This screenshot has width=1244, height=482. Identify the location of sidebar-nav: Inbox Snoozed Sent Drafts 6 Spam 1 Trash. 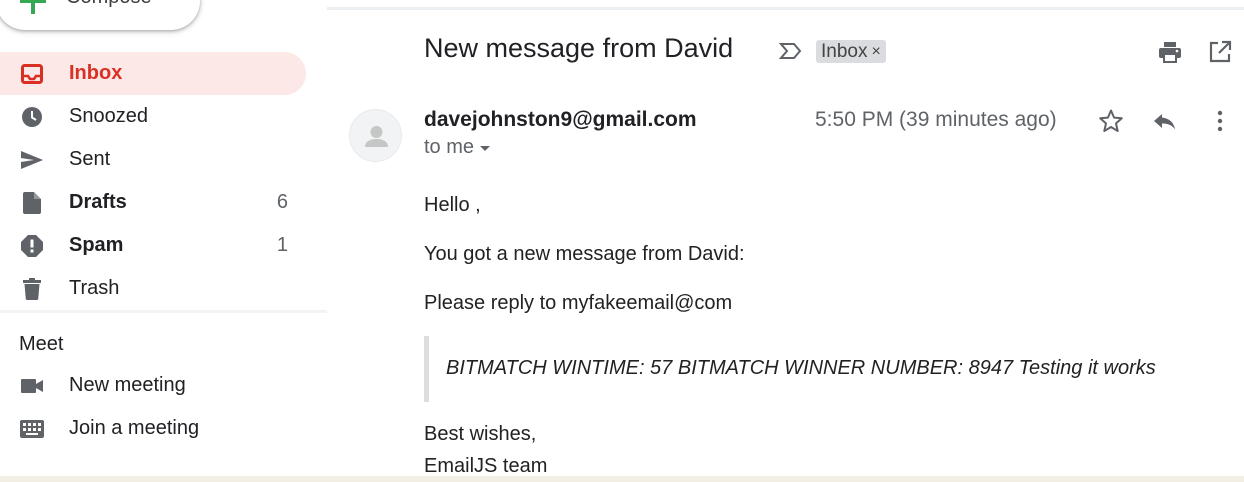
(163, 181).